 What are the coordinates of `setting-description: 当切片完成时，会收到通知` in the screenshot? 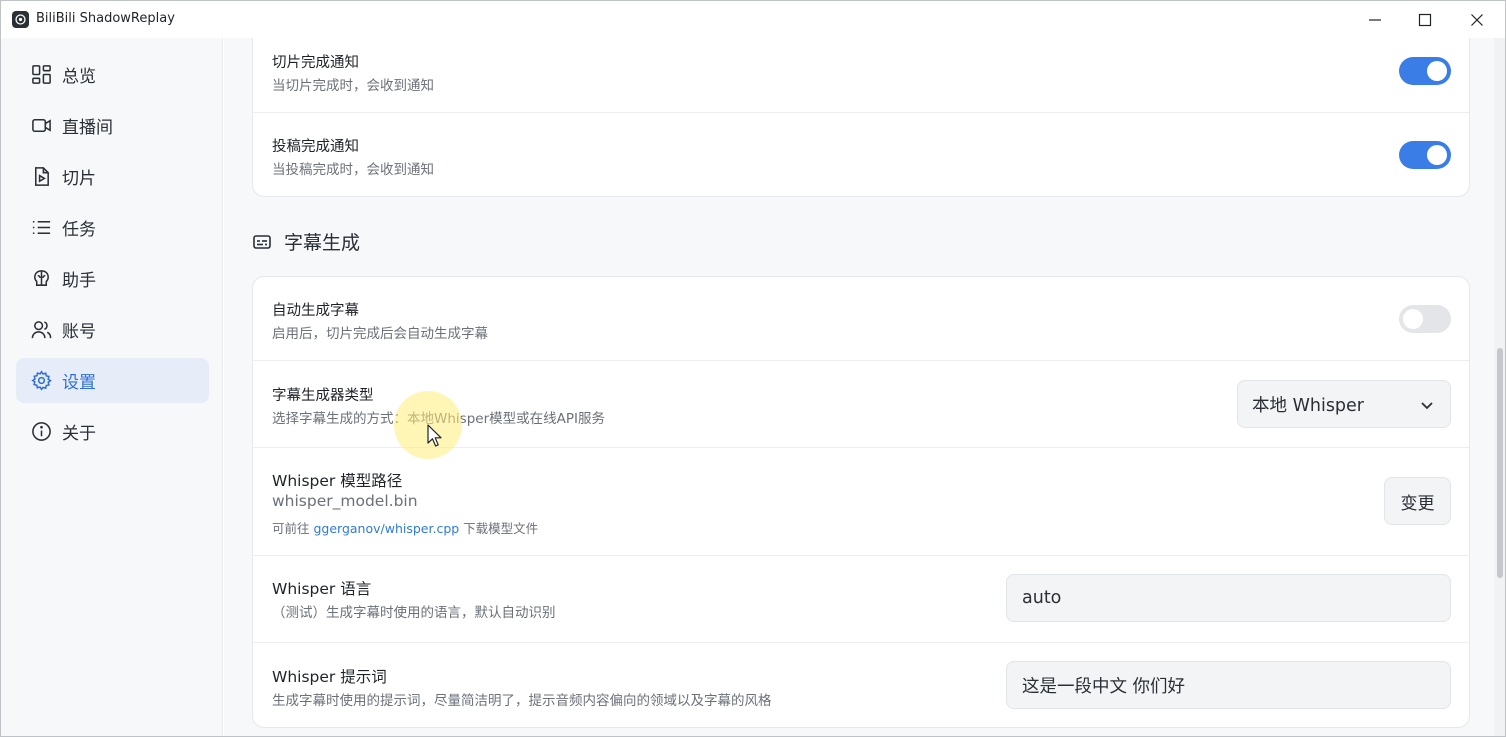 It's located at (353, 86).